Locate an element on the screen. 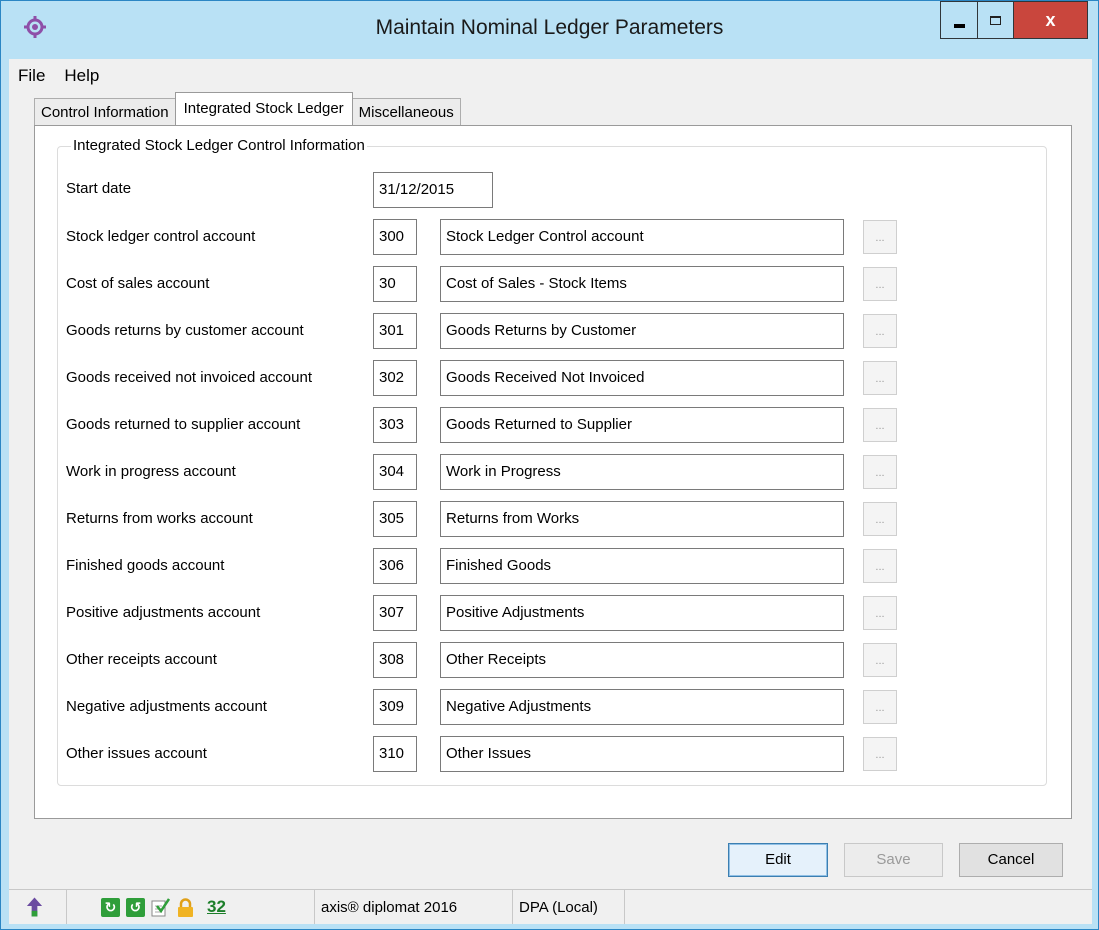  product-name: axis® diplomat 2016 is located at coordinates (389, 907).